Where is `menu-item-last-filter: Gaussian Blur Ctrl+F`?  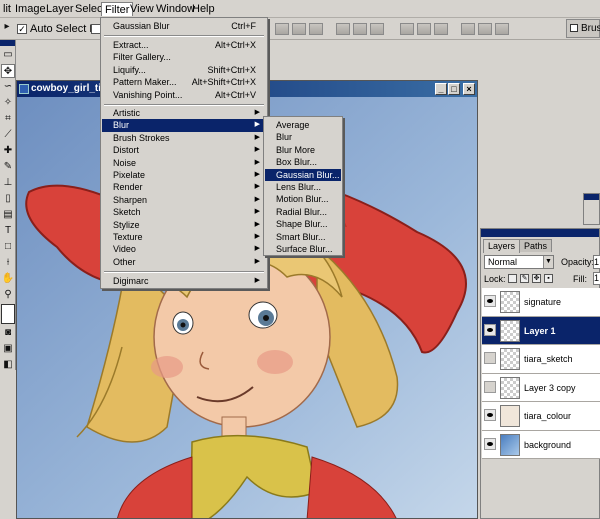 menu-item-last-filter: Gaussian Blur Ctrl+F is located at coordinates (184, 26).